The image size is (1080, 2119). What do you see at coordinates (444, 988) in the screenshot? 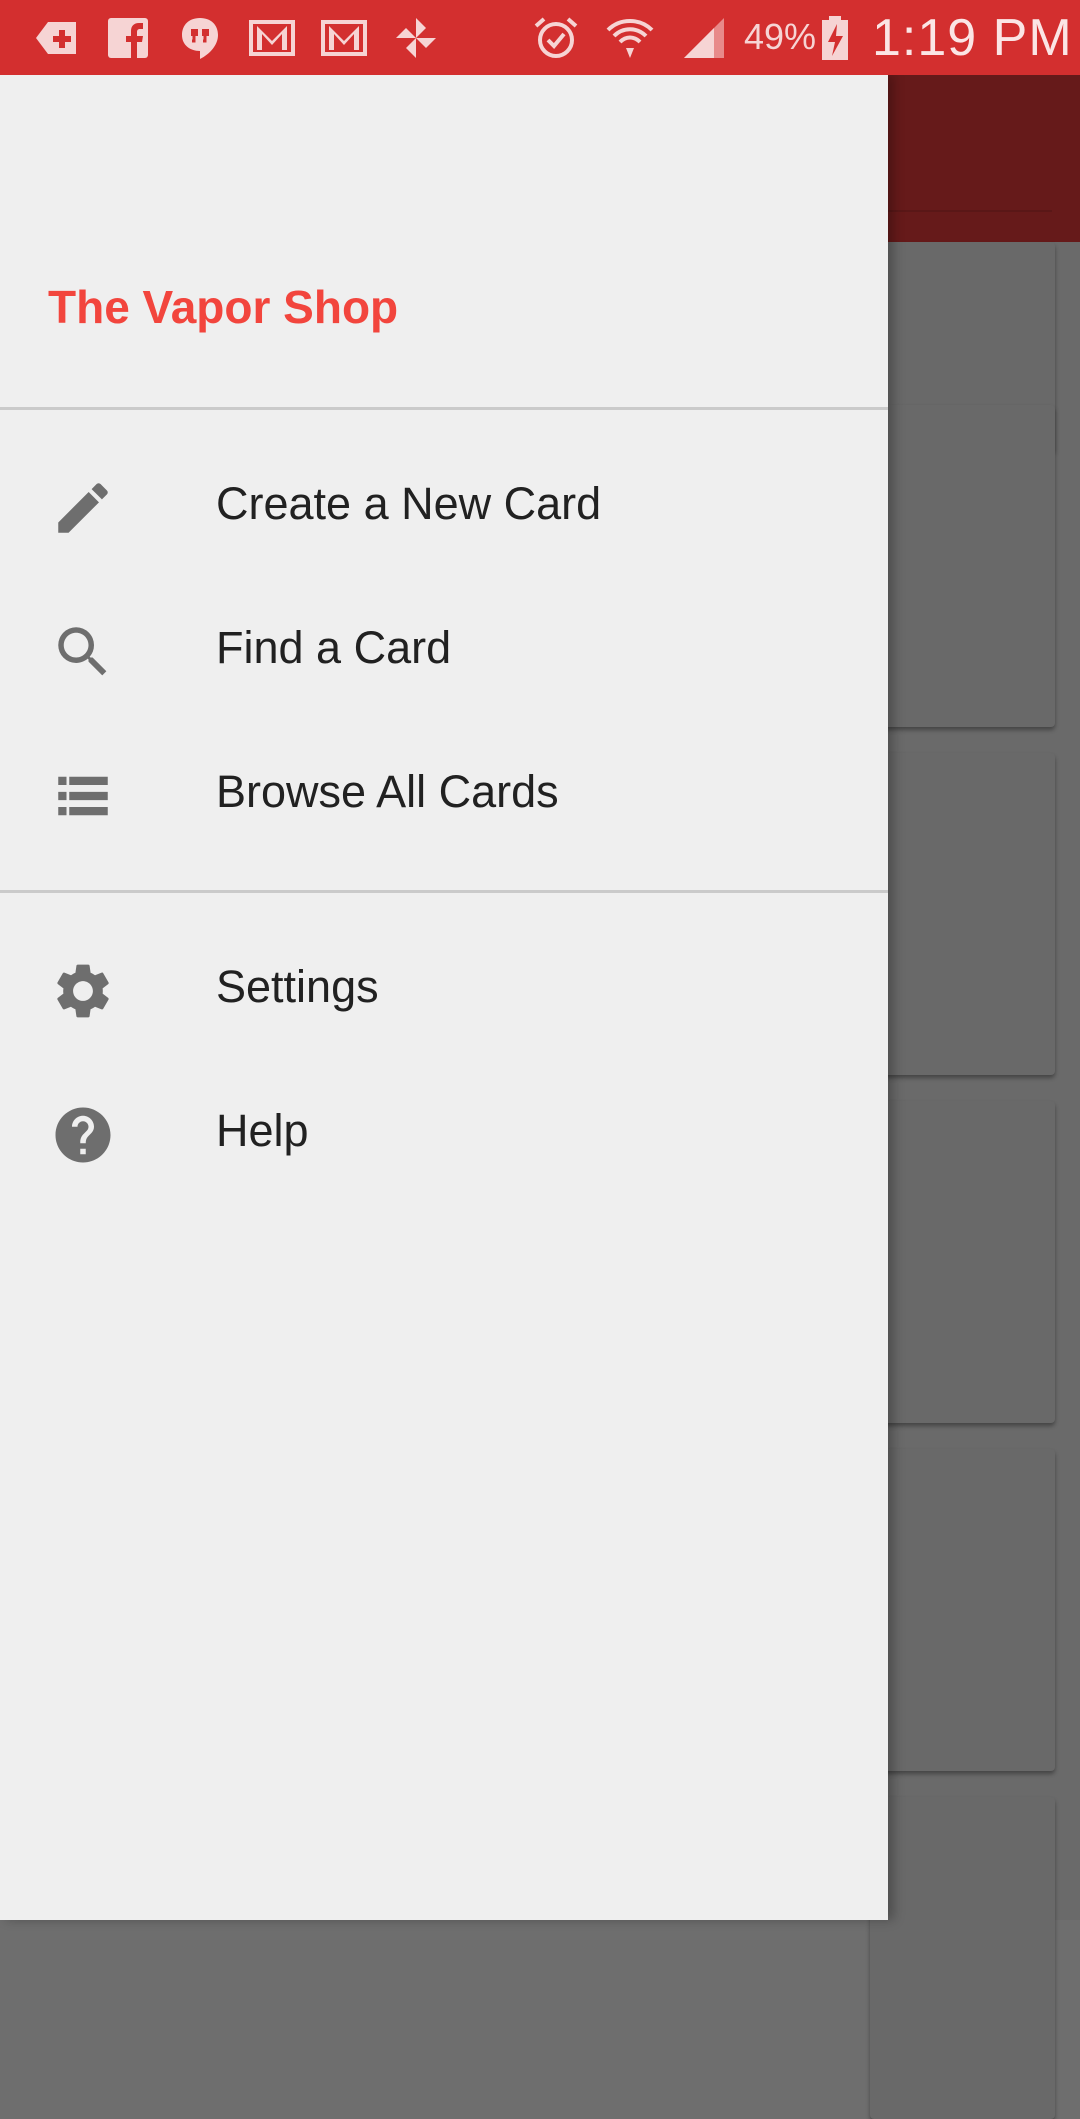
I see `nav-item-settings: Settings` at bounding box center [444, 988].